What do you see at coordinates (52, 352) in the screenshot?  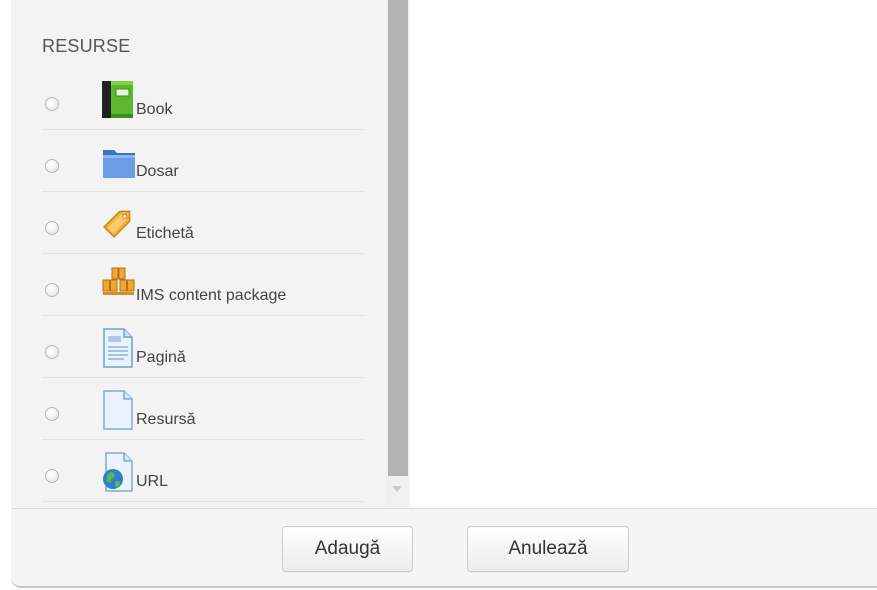 I see `radio-pagina` at bounding box center [52, 352].